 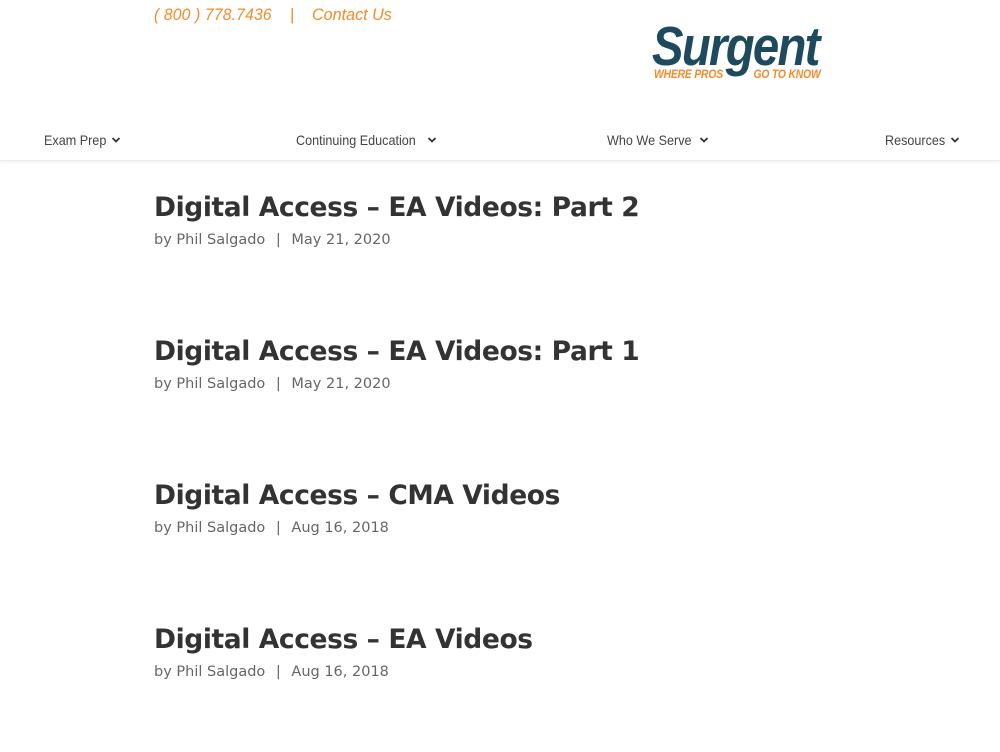 I want to click on logo-tagline-left: WHERE PROS, so click(x=688, y=75).